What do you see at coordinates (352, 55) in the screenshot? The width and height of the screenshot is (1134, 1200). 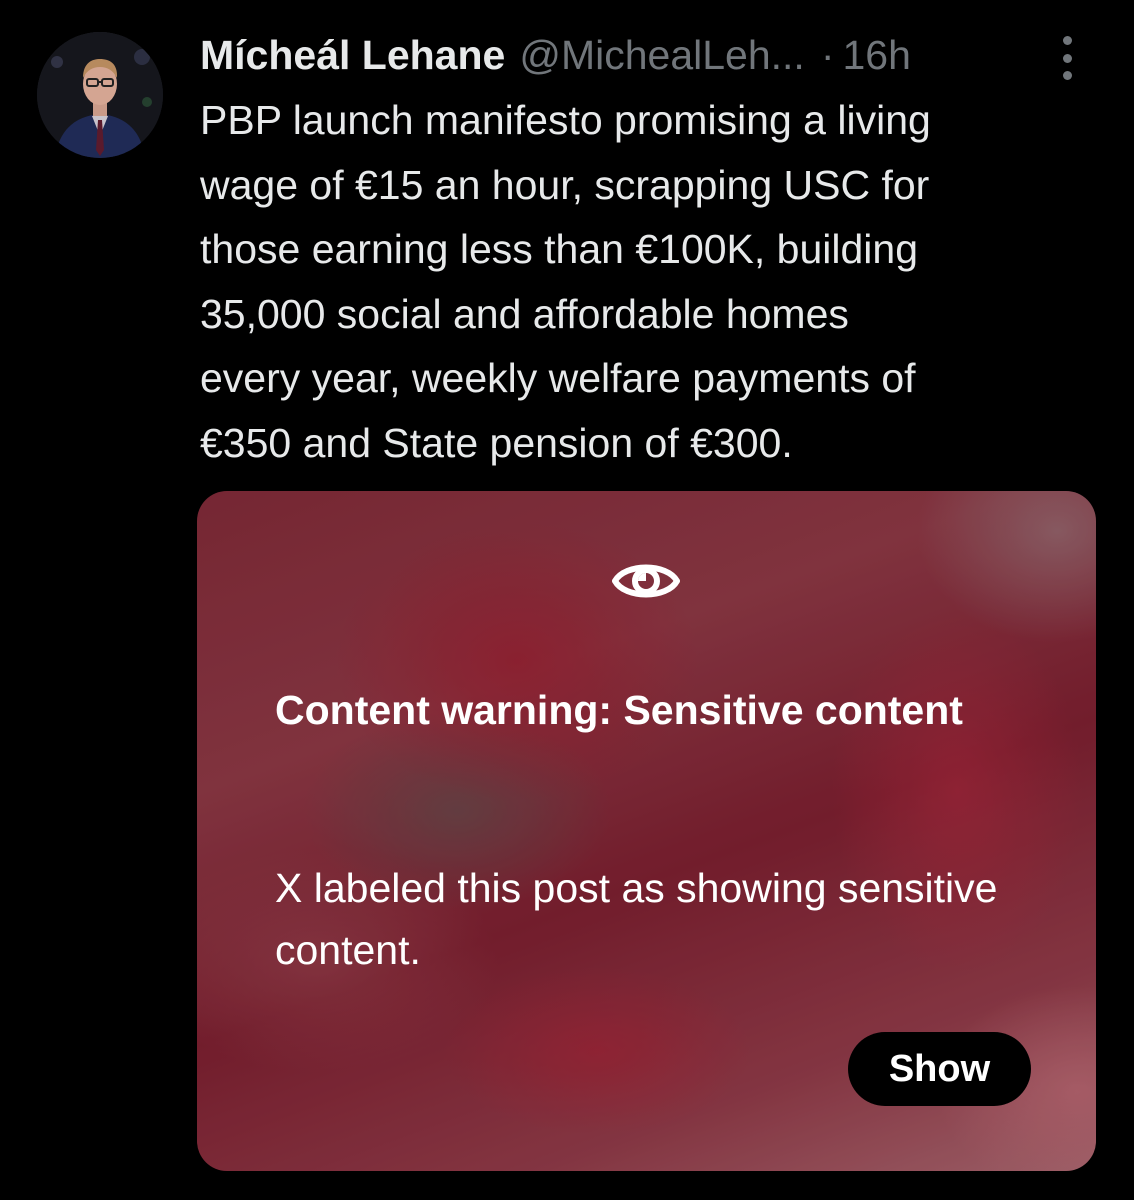 I see `author-display-name: Mícheál Lehane` at bounding box center [352, 55].